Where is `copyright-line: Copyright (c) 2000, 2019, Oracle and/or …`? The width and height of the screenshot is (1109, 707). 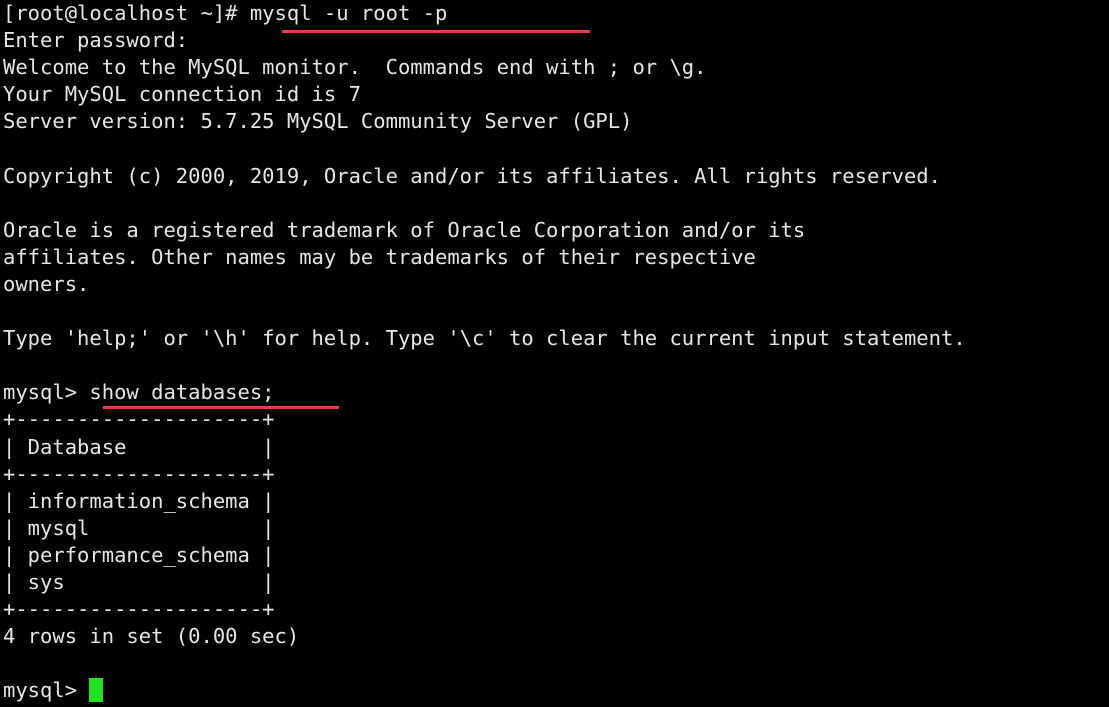
copyright-line: Copyright (c) 2000, 2019, Oracle and/or … is located at coordinates (472, 175).